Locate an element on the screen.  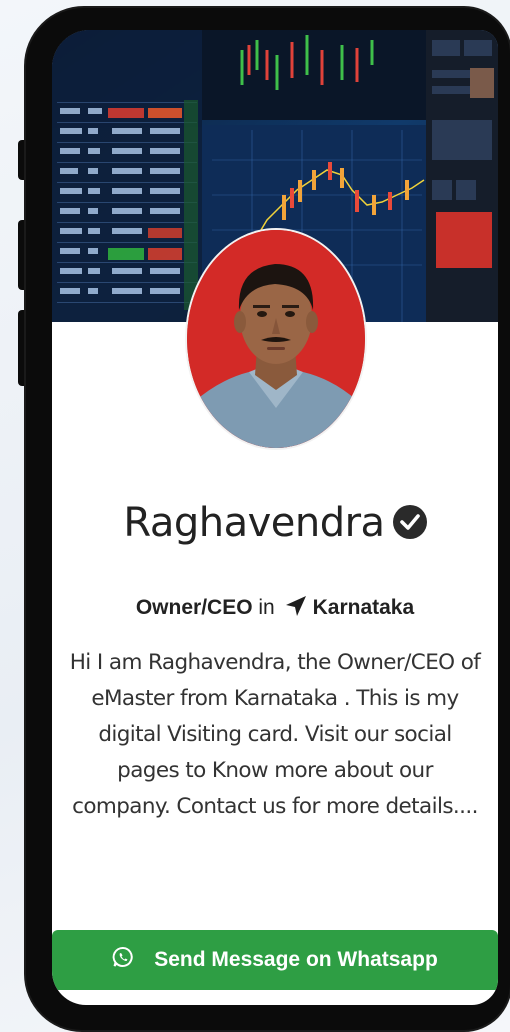
location-arrow-icon is located at coordinates (296, 609).